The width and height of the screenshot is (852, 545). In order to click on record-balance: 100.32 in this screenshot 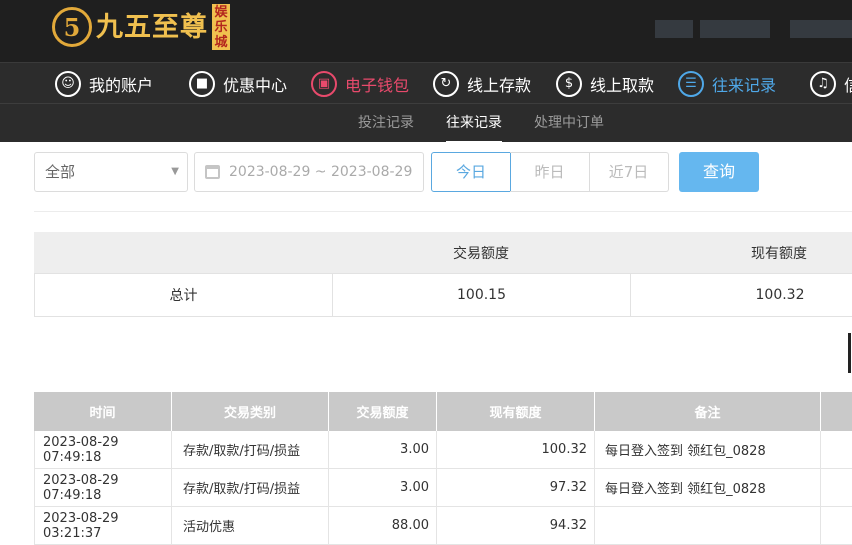, I will do `click(564, 449)`.